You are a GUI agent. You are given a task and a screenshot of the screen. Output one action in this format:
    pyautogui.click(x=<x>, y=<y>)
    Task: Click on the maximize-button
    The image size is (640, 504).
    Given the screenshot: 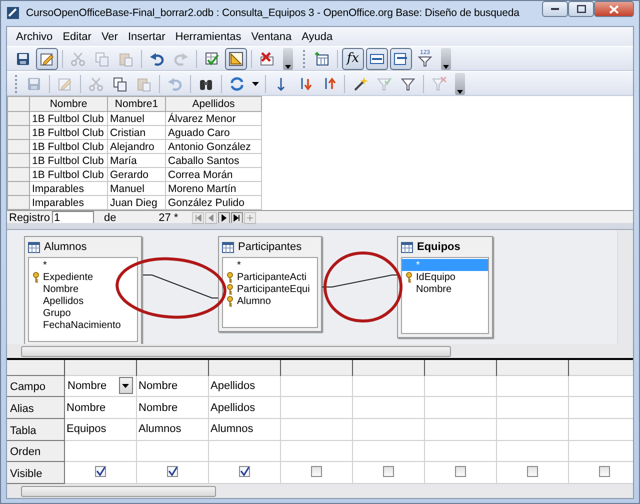 What is the action you would take?
    pyautogui.click(x=581, y=9)
    